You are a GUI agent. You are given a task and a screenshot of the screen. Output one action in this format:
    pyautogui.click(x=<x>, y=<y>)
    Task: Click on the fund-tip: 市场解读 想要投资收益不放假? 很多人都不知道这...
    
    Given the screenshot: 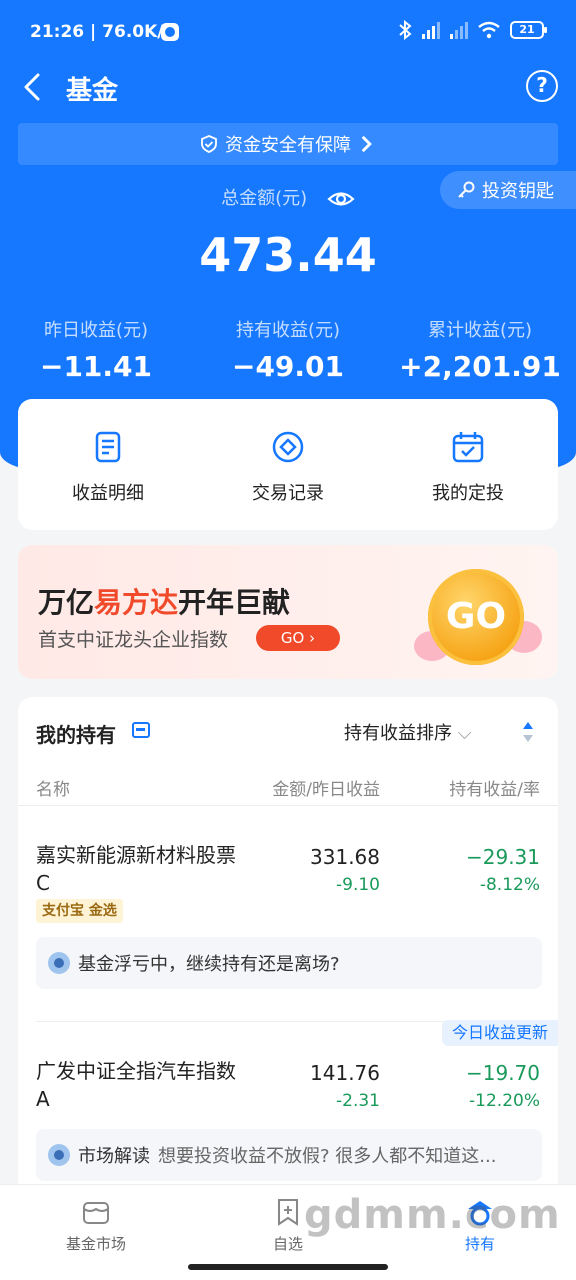 What is the action you would take?
    pyautogui.click(x=289, y=1155)
    